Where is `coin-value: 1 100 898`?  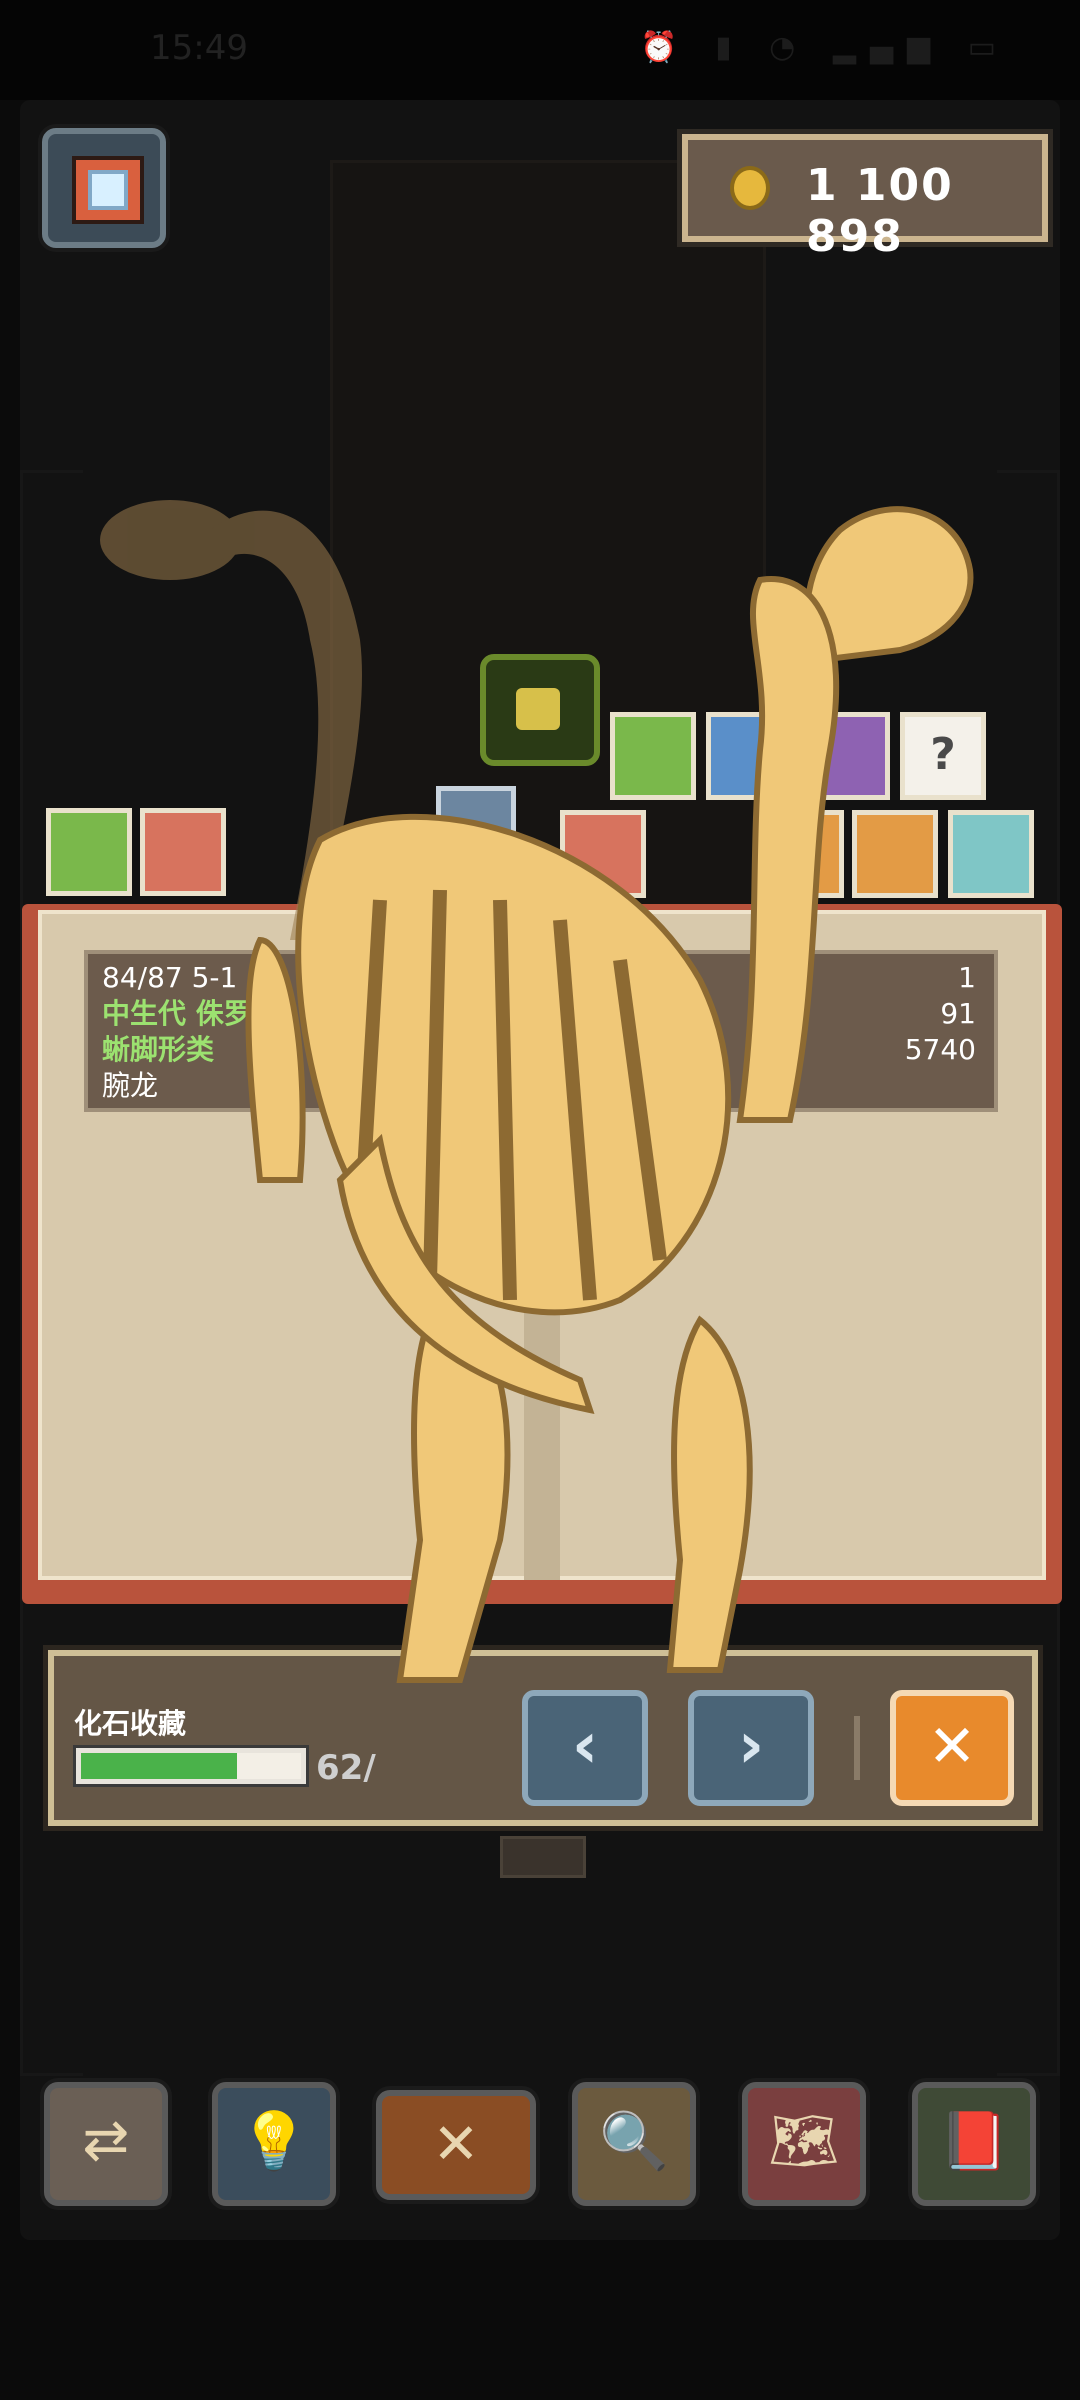 coin-value: 1 100 898 is located at coordinates (880, 211).